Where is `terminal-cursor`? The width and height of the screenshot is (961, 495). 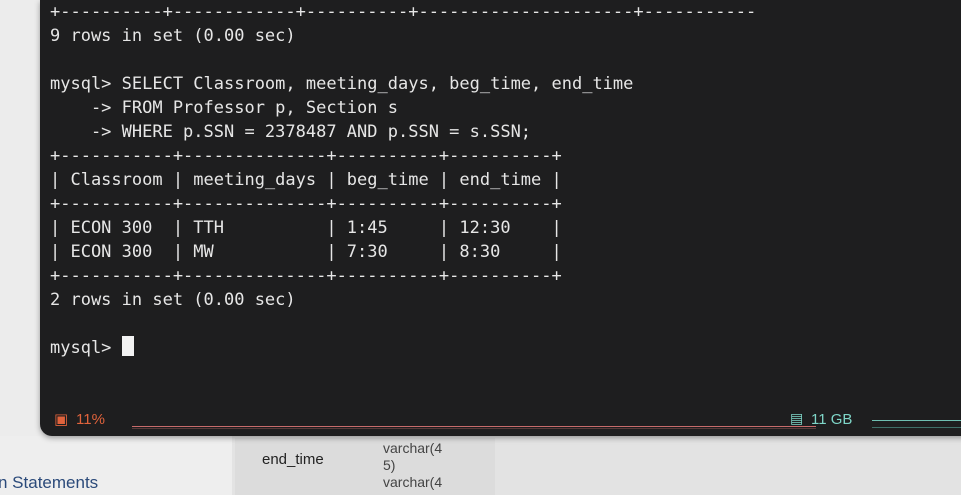
terminal-cursor is located at coordinates (127, 346).